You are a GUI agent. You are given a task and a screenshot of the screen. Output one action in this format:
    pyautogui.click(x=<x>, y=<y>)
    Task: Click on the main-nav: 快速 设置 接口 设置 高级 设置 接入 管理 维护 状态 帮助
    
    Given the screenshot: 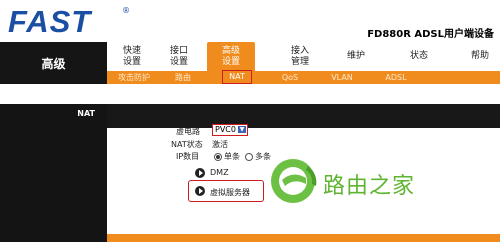 What is the action you would take?
    pyautogui.click(x=303, y=56)
    